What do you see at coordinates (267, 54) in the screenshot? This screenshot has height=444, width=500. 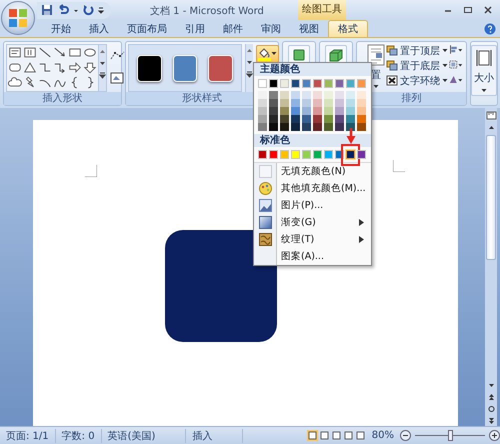 I see `shape-fill-button` at bounding box center [267, 54].